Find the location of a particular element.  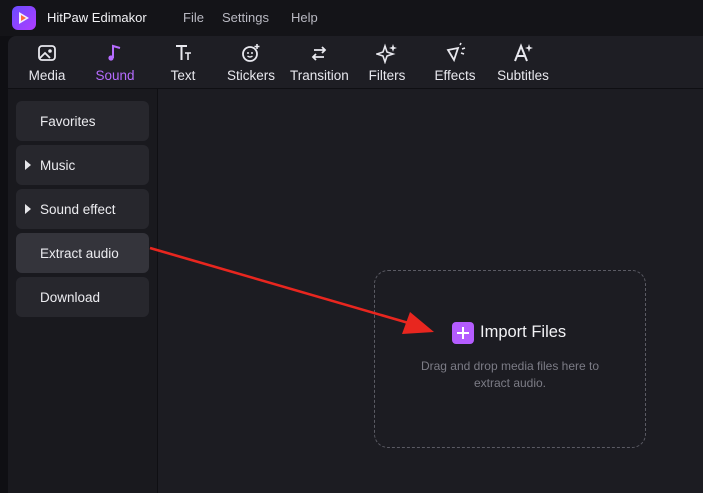

drop-hint-line-2: extract audio. is located at coordinates (510, 383).